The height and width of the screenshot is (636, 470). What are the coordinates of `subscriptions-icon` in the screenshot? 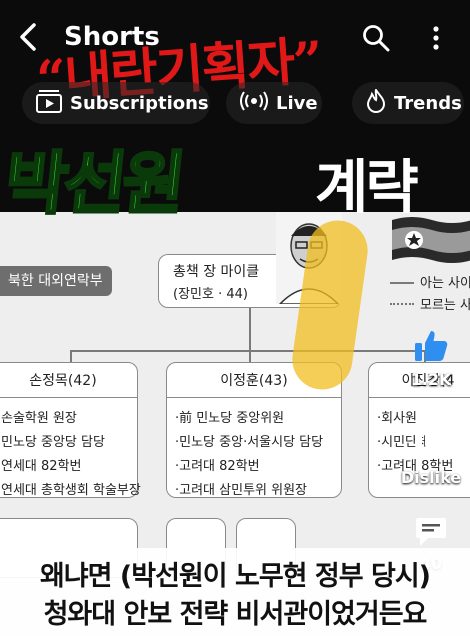 It's located at (49, 103).